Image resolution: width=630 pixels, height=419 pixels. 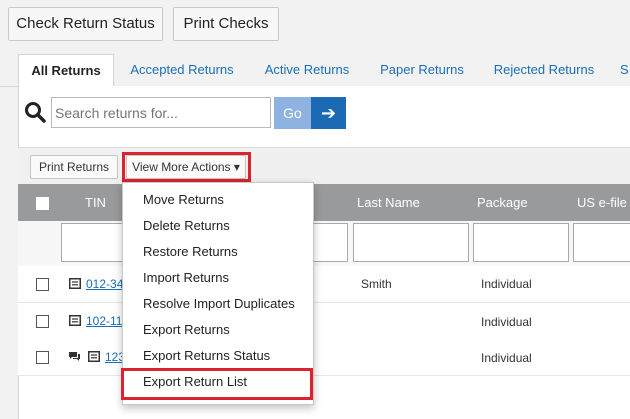 What do you see at coordinates (328, 113) in the screenshot?
I see `arrow-right-icon: ➔` at bounding box center [328, 113].